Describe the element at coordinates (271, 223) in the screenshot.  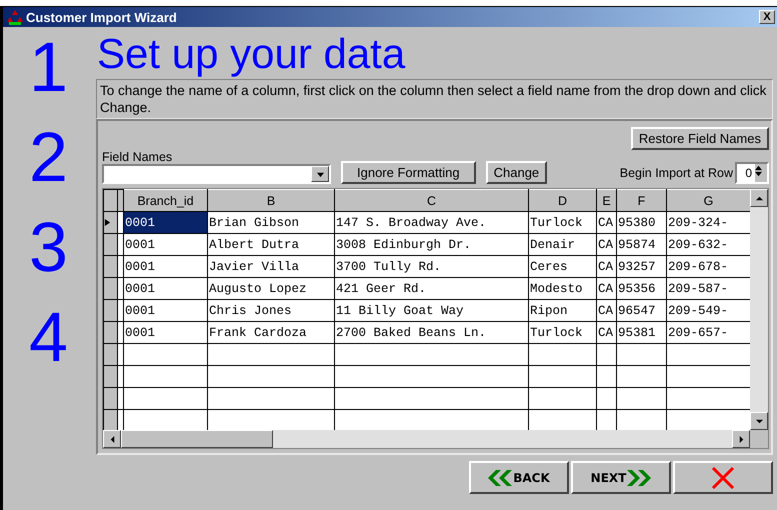
I see `table-cell: Brian Gibson` at that location.